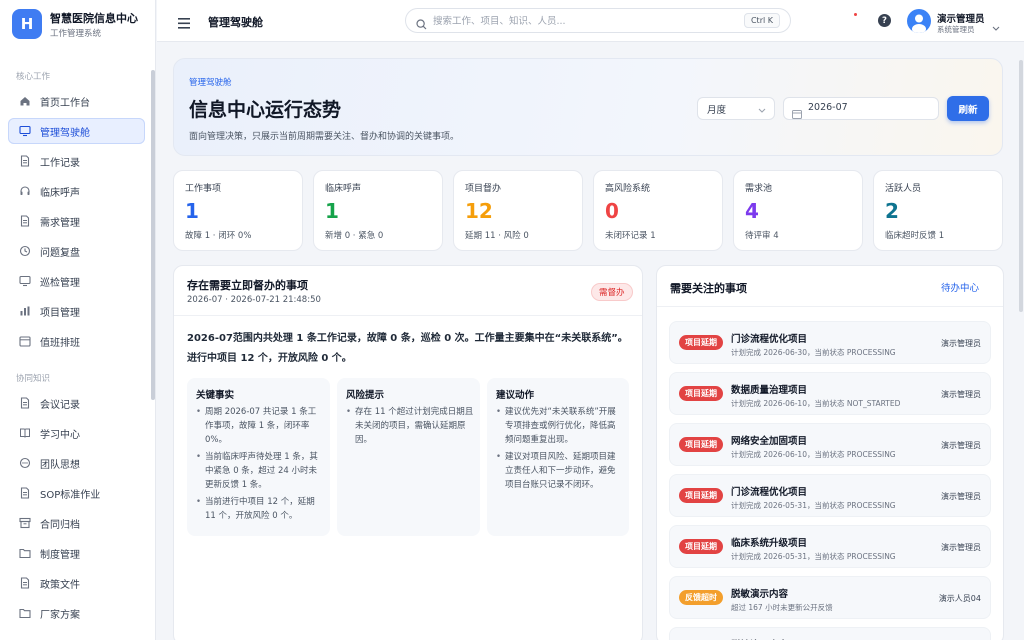 This screenshot has width=1024, height=640. Describe the element at coordinates (76, 553) in the screenshot. I see `sidebar-item: 制度管理` at that location.